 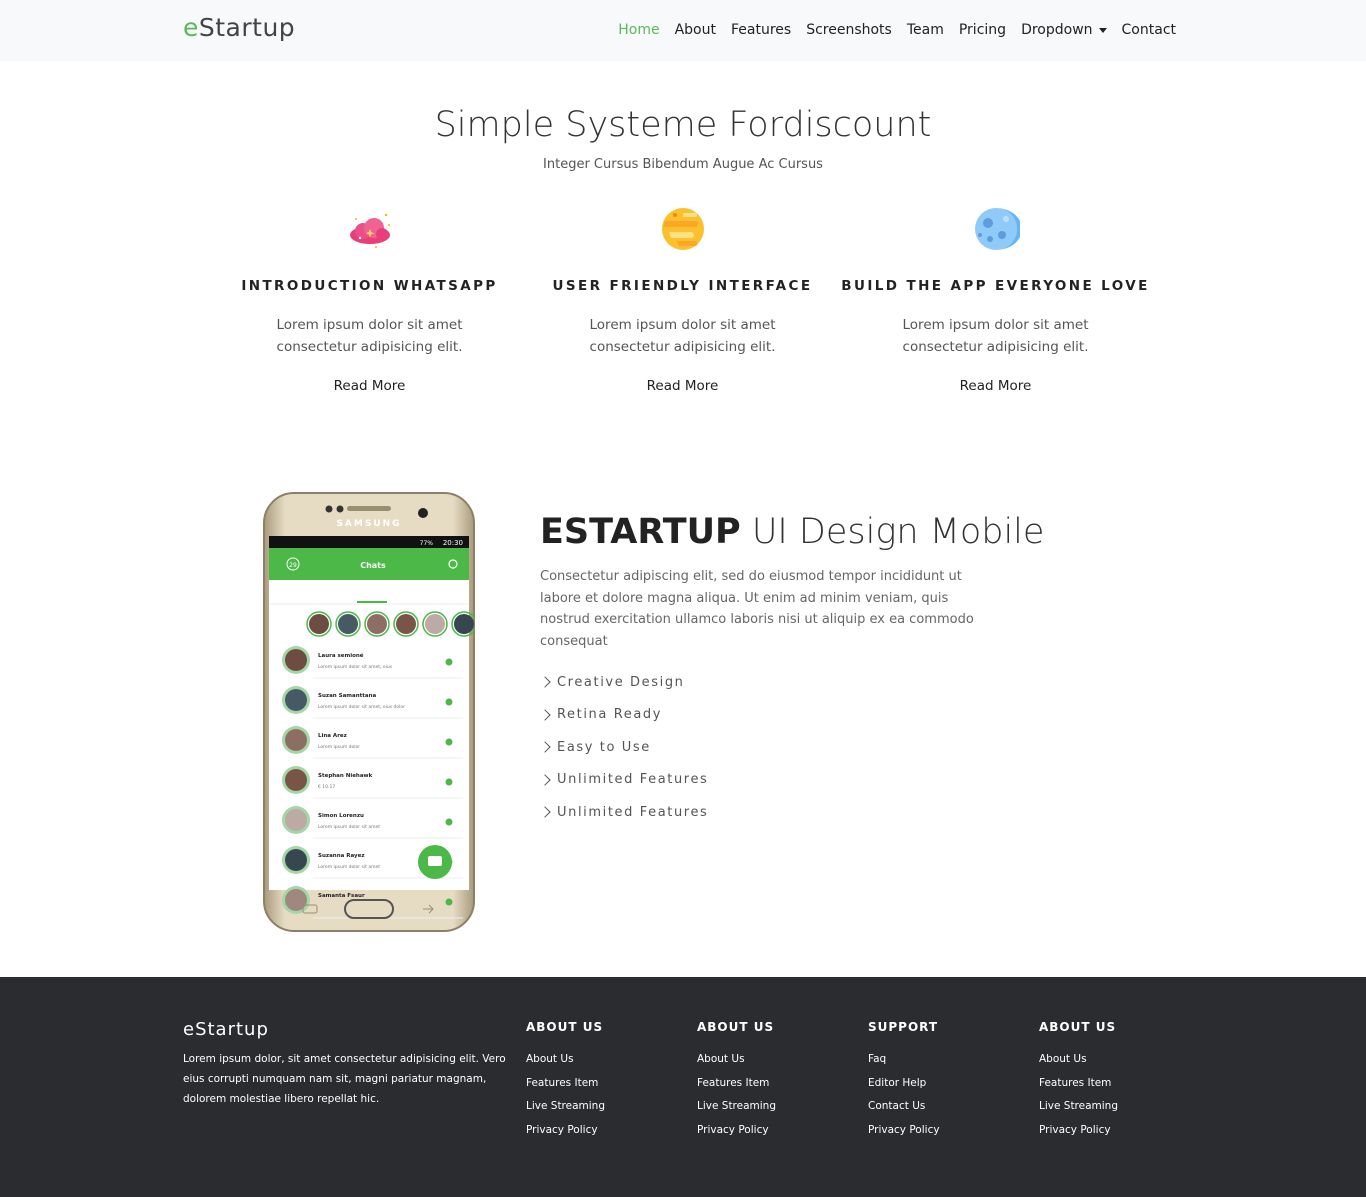 I want to click on nav-contact: Contact, so click(x=1149, y=30).